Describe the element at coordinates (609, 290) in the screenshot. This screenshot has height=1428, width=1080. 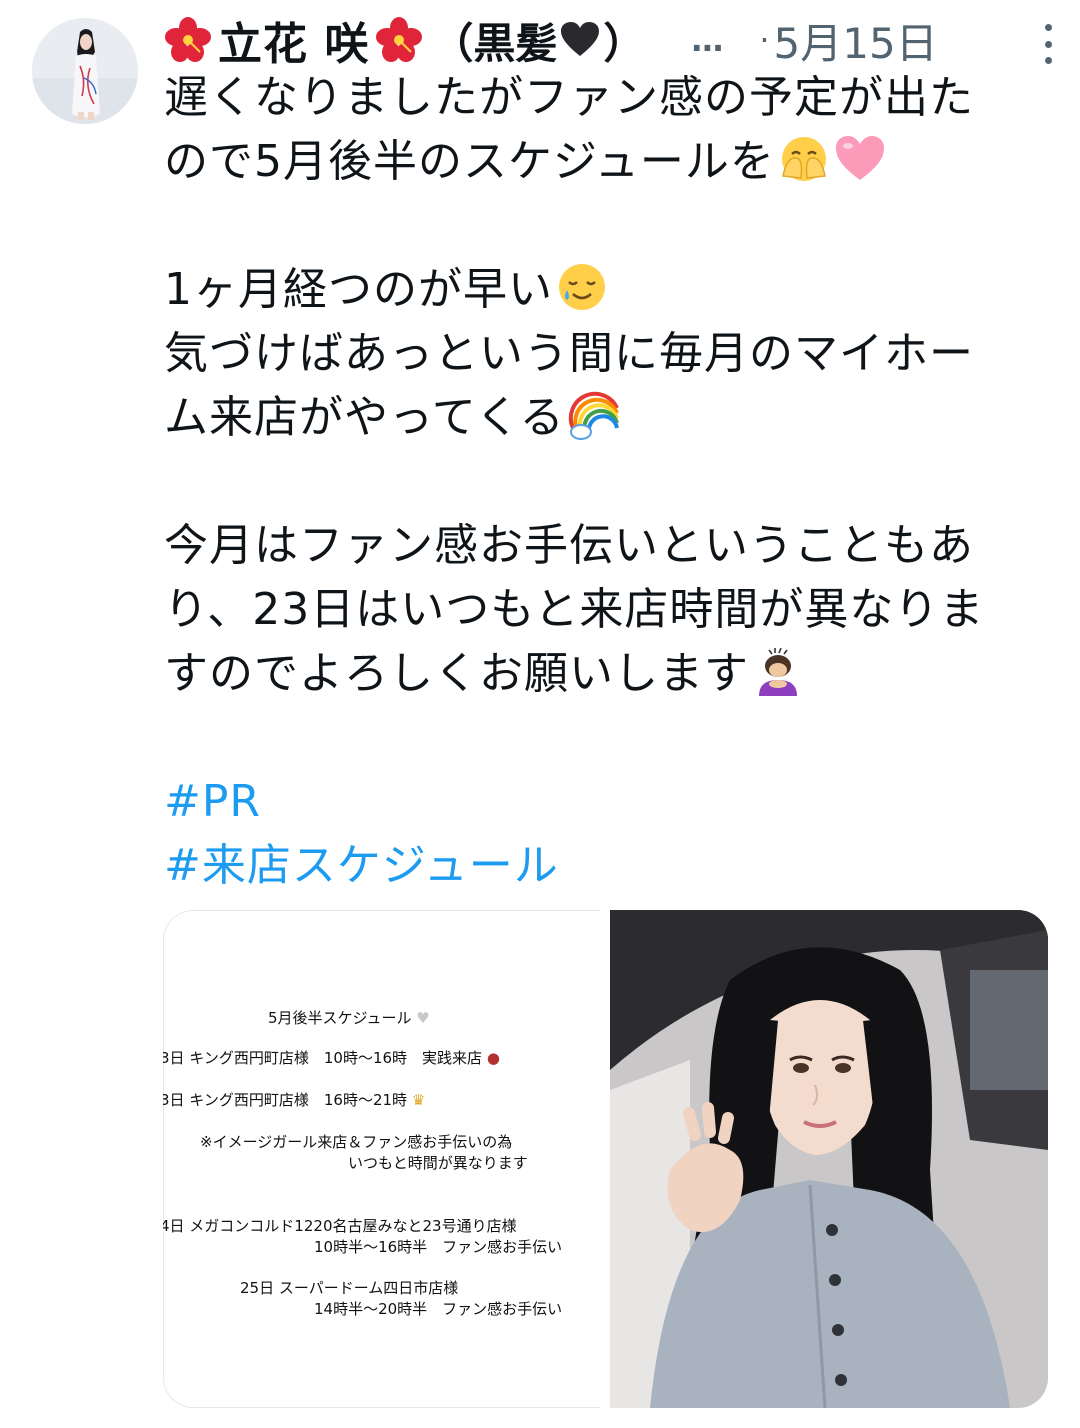
I see `text-line: 1ヶ月経つのが早い` at that location.